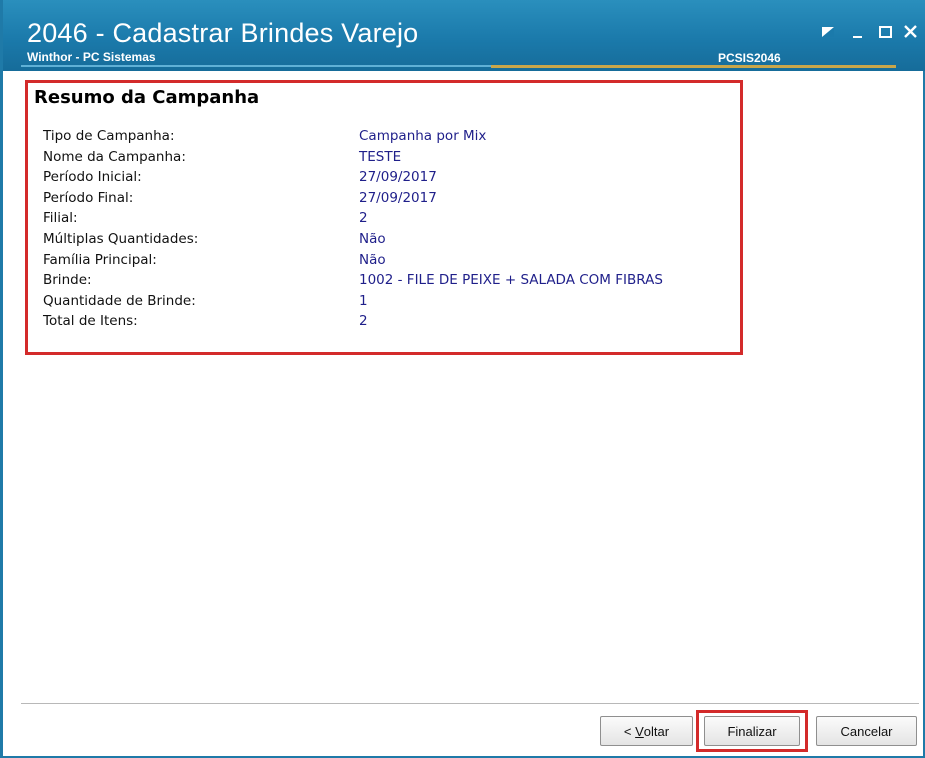 Image resolution: width=925 pixels, height=758 pixels. I want to click on title-divider-accent, so click(693, 66).